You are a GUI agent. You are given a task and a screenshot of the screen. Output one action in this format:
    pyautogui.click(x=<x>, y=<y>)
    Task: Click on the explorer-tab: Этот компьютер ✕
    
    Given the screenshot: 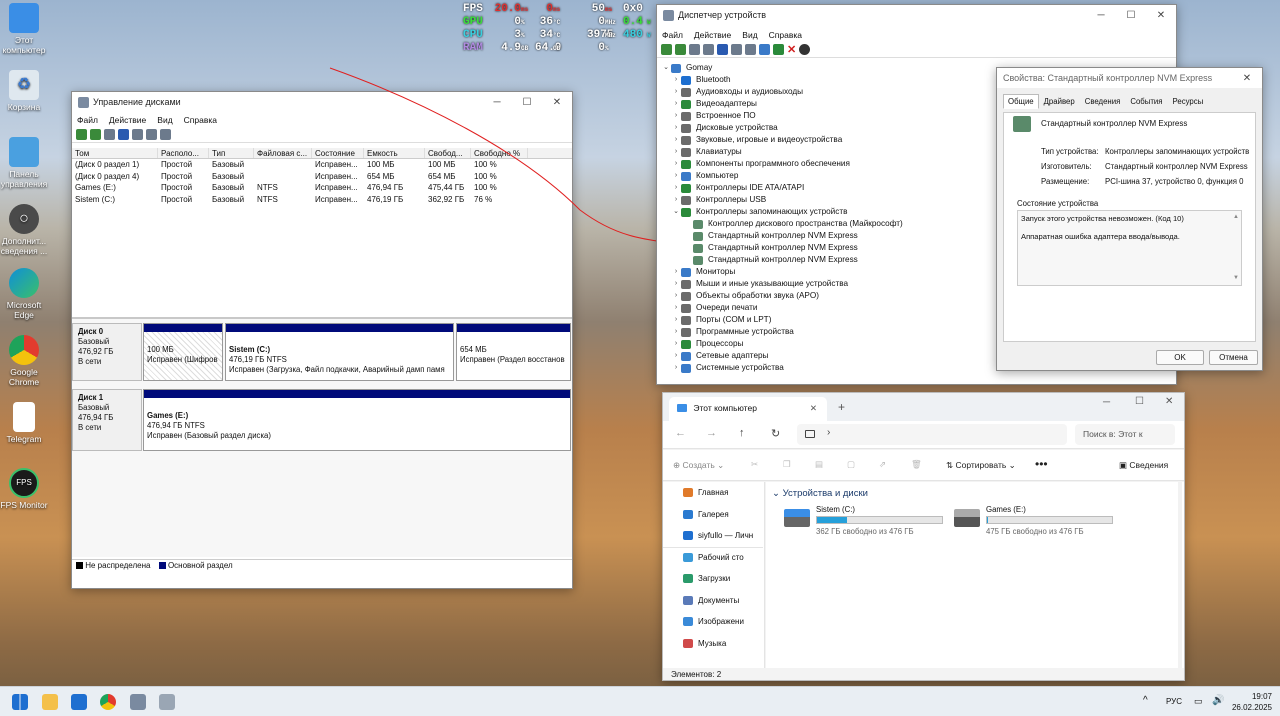 What is the action you would take?
    pyautogui.click(x=748, y=409)
    